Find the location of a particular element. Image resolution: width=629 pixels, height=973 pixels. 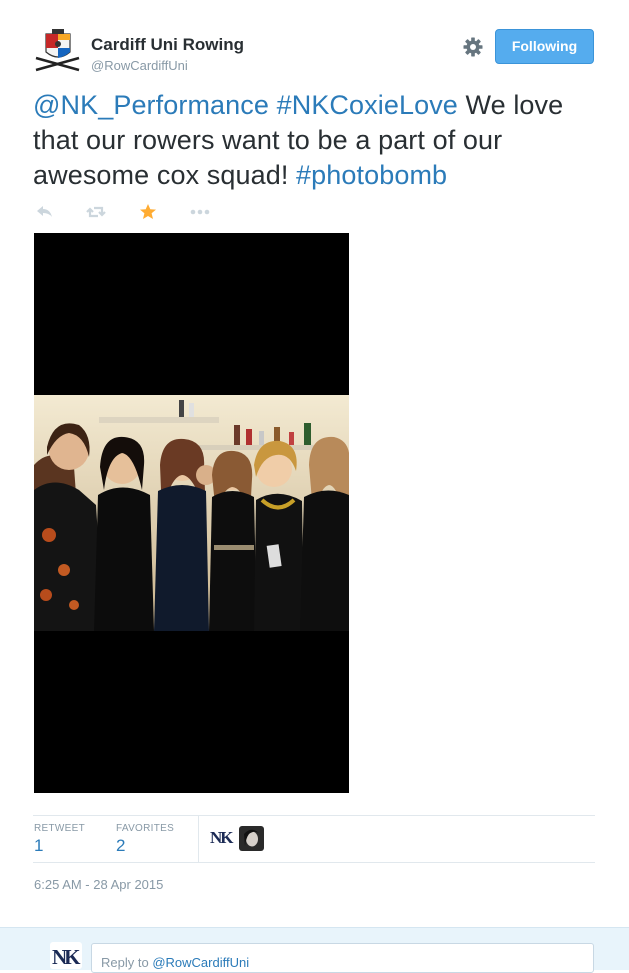

retweet-count: 1 is located at coordinates (38, 846).